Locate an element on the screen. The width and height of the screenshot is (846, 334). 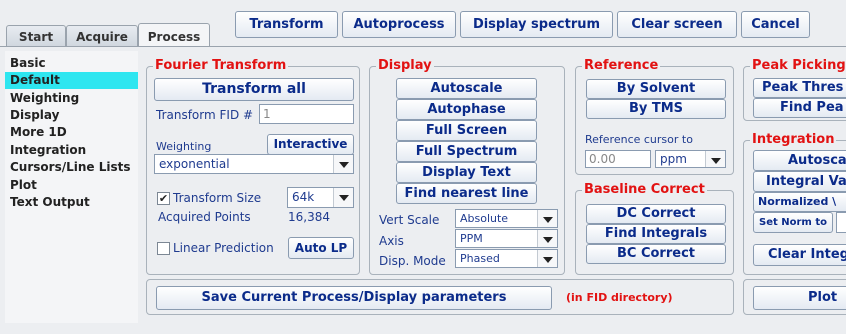
sidebar-item-plot: Plot is located at coordinates (71, 185).